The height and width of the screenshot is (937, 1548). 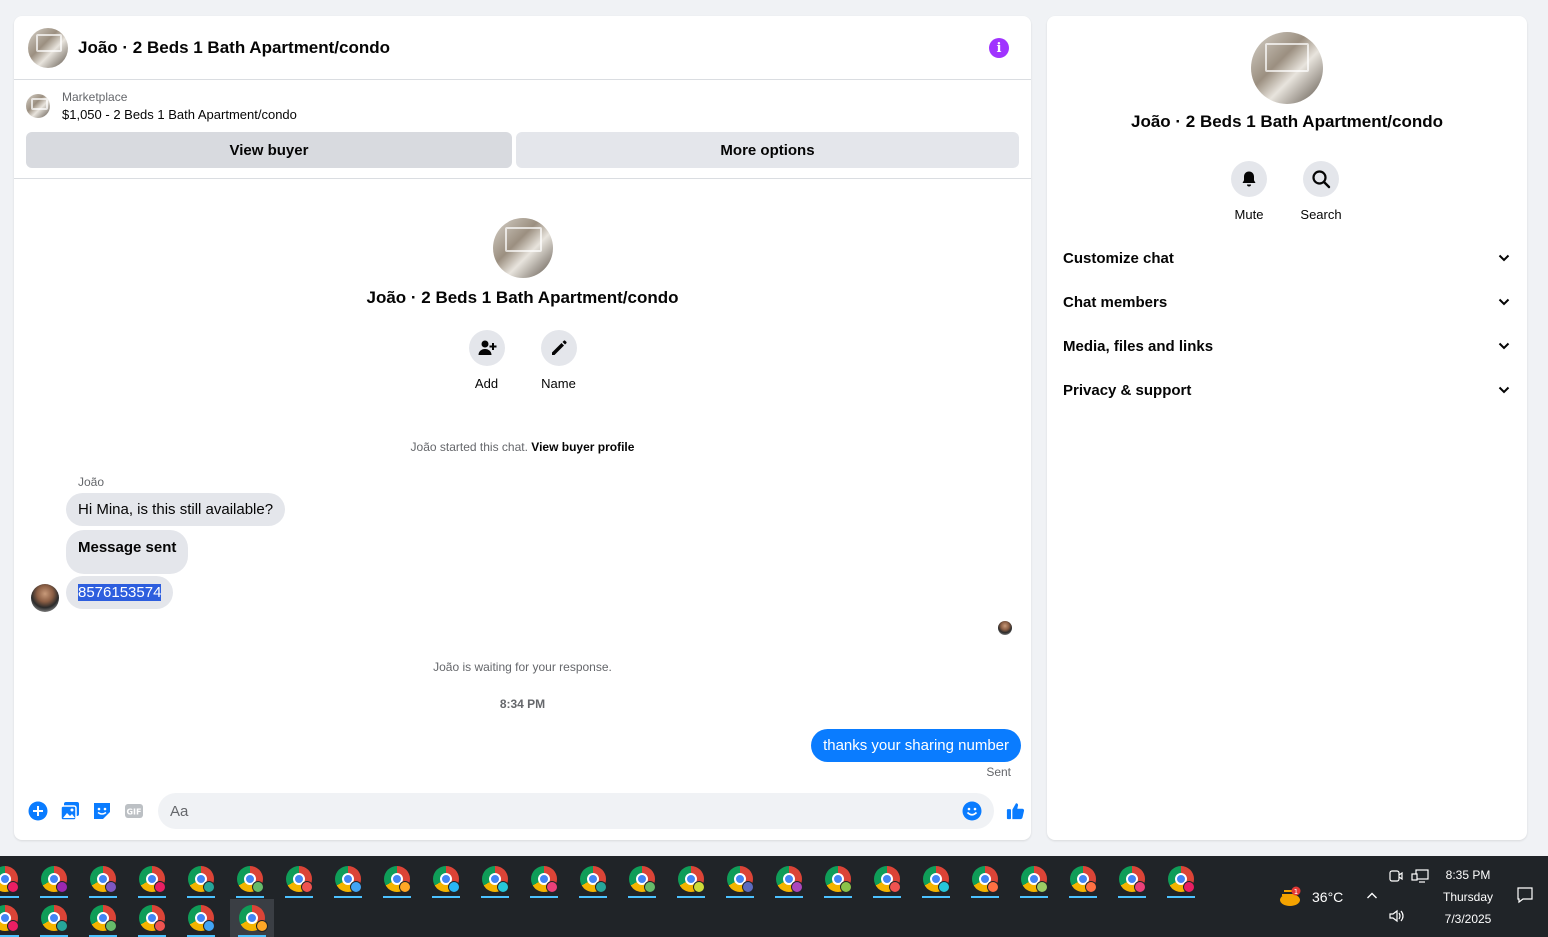 I want to click on edit-name-button, so click(x=558, y=348).